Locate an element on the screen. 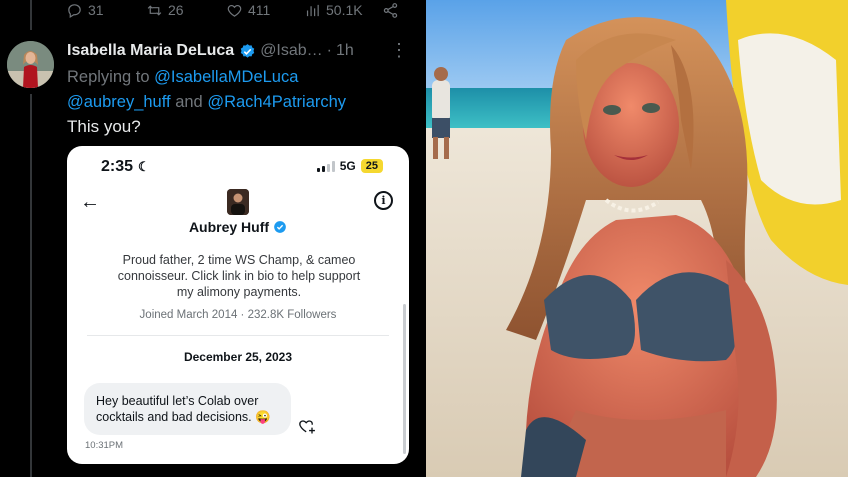  like-count: 411 is located at coordinates (259, 10).